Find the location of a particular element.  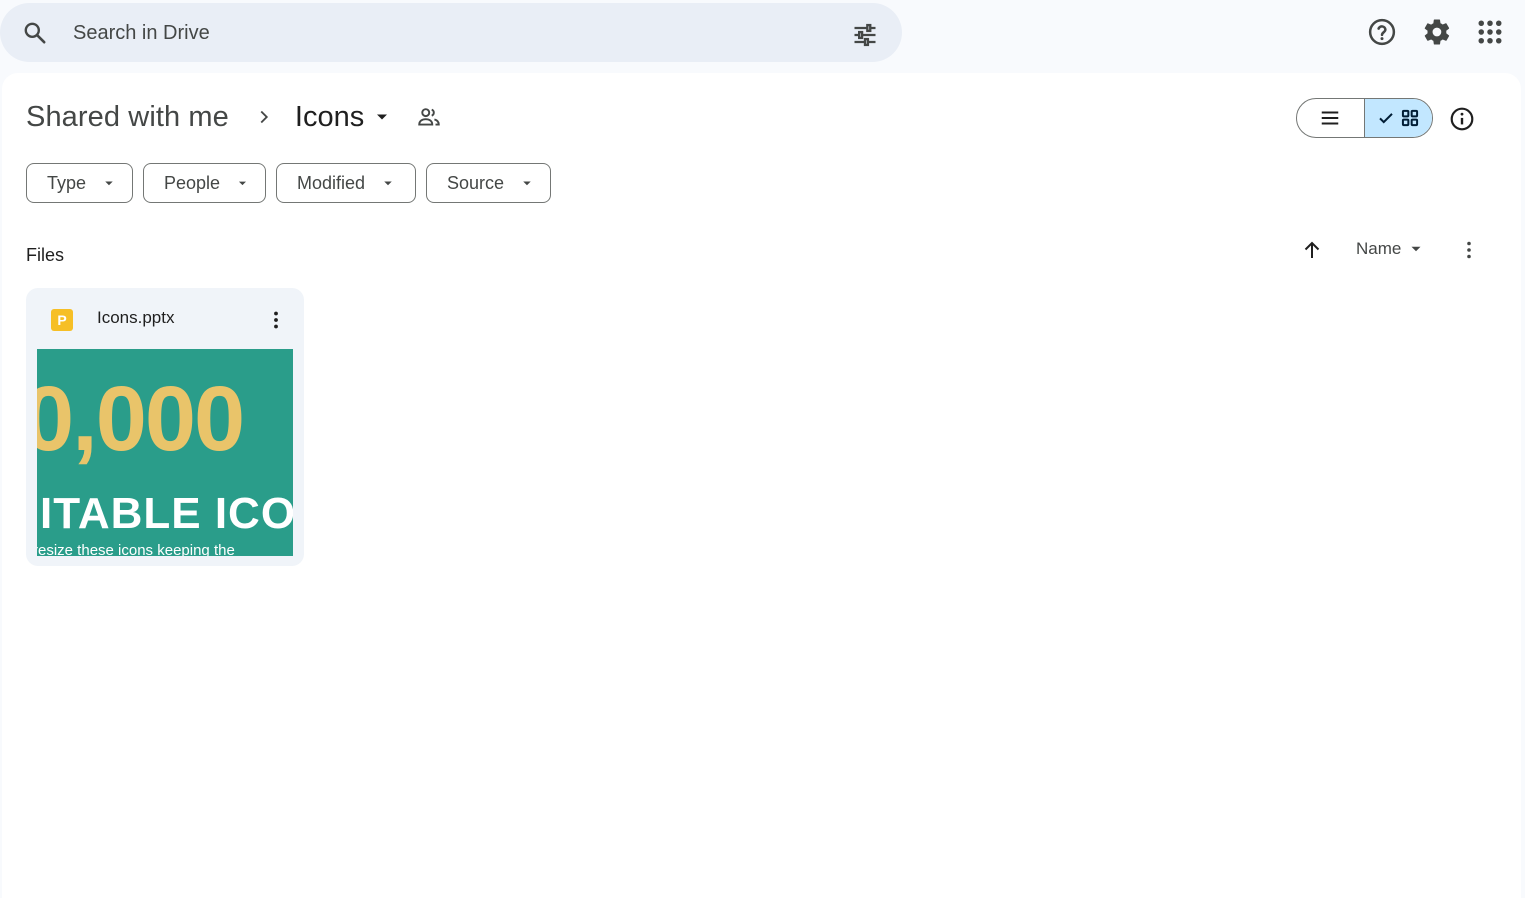

view-toggle is located at coordinates (1364, 118).